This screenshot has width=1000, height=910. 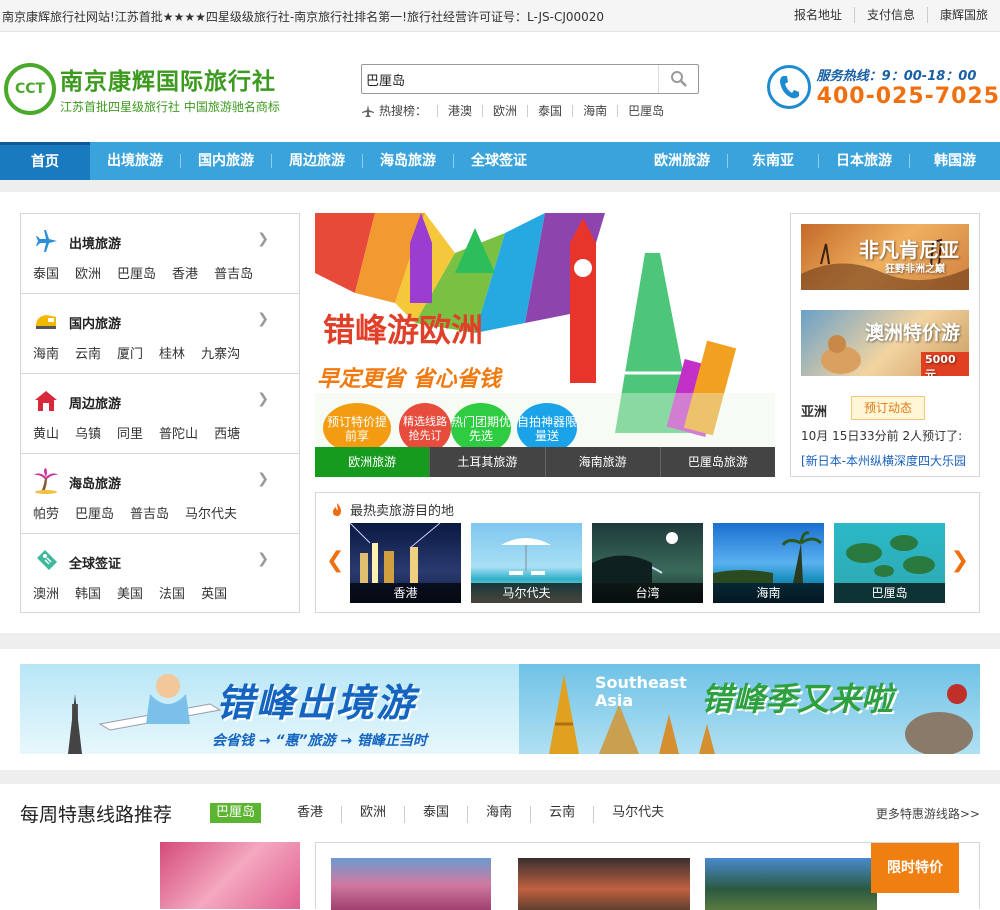 I want to click on category-link: 九寨沟, so click(x=220, y=352).